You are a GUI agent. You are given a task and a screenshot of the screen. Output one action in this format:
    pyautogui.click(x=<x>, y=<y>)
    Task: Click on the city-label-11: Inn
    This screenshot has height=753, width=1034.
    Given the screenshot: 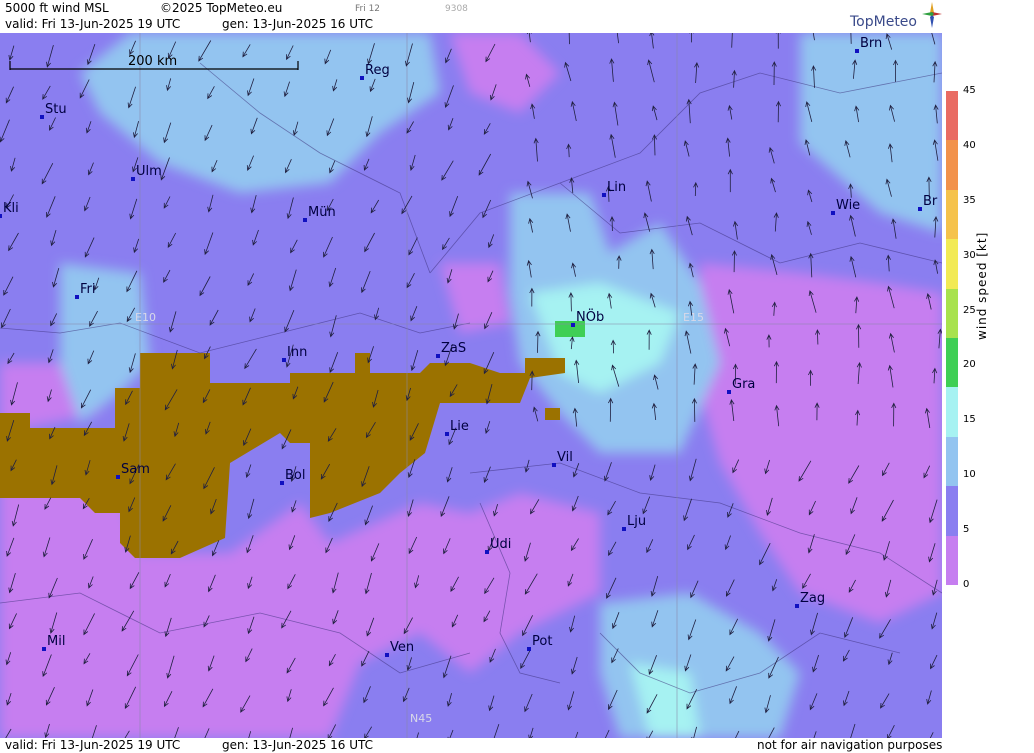 What is the action you would take?
    pyautogui.click(x=297, y=352)
    